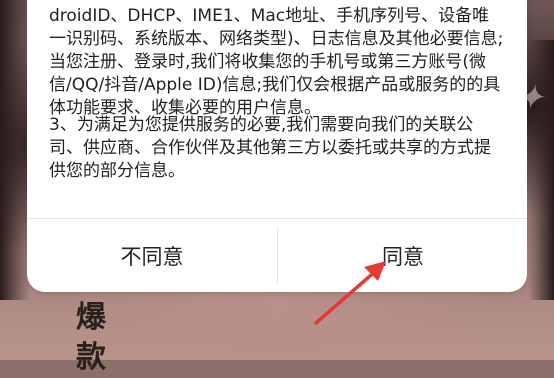 Image resolution: width=554 pixels, height=378 pixels. I want to click on disagree-button: 不同意, so click(152, 255).